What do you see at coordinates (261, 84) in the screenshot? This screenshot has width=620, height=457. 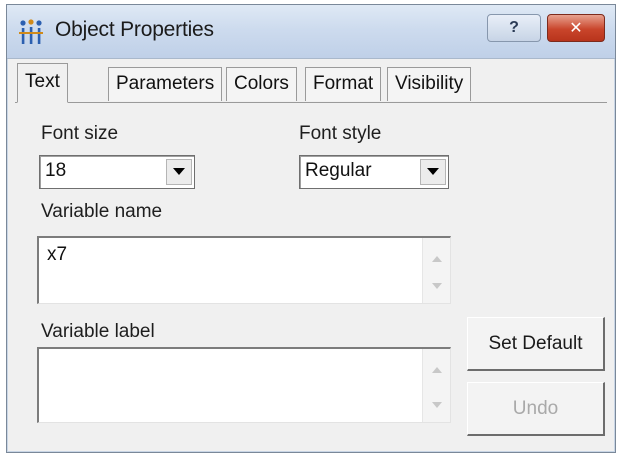 I see `tab-colors: Colors` at bounding box center [261, 84].